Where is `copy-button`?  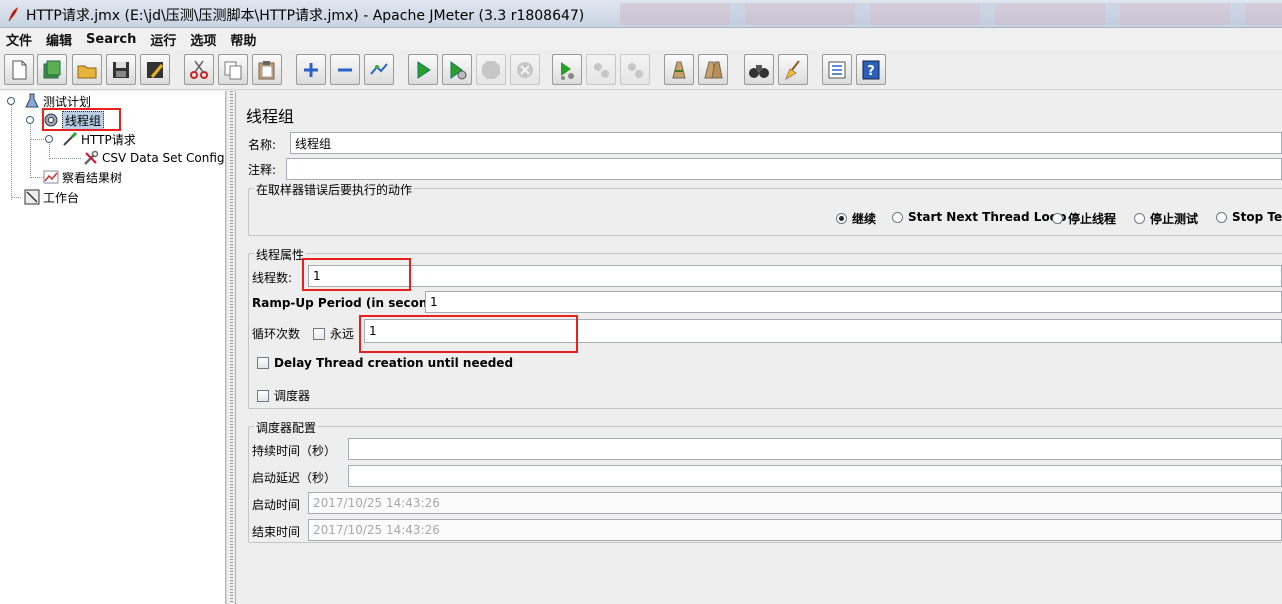 copy-button is located at coordinates (233, 69).